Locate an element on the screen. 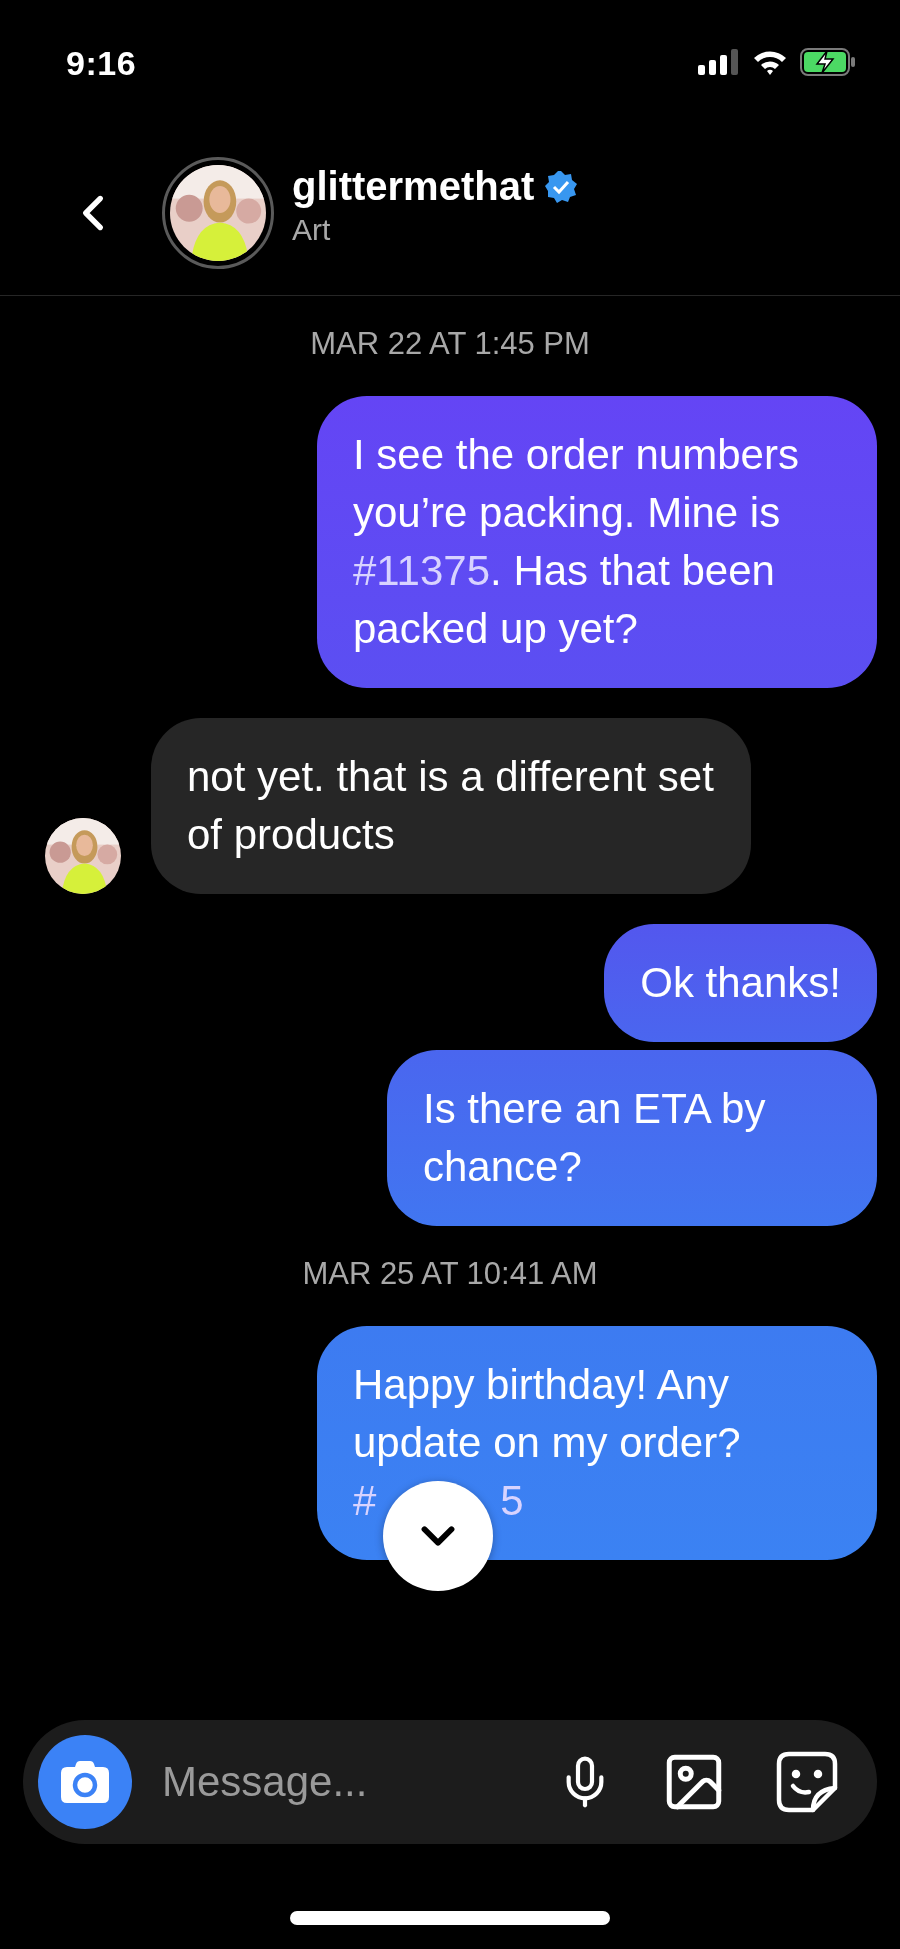 This screenshot has height=1949, width=900. username: glittermethat is located at coordinates (413, 186).